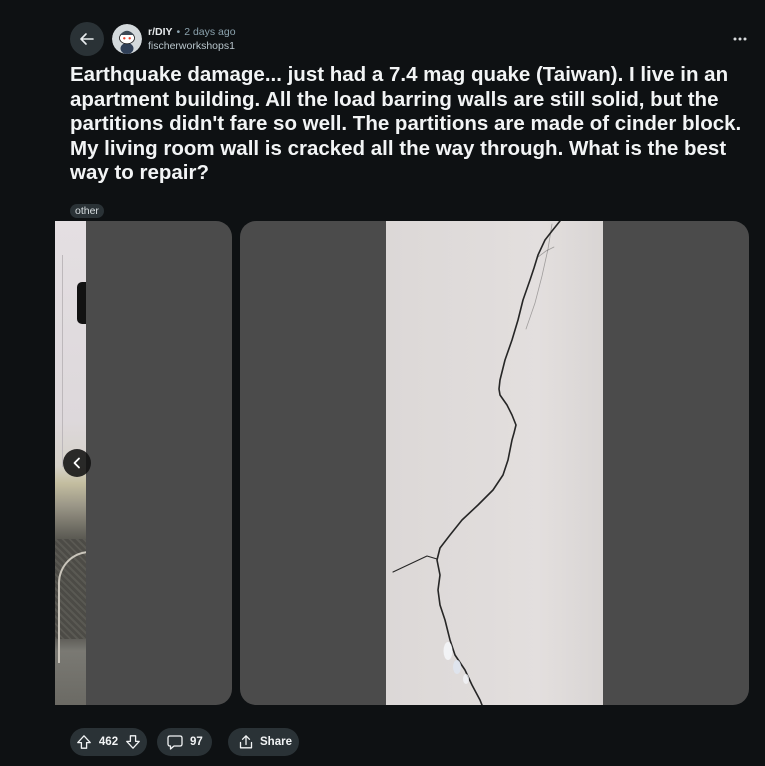 This screenshot has height=766, width=765. I want to click on vote-score: 462, so click(108, 742).